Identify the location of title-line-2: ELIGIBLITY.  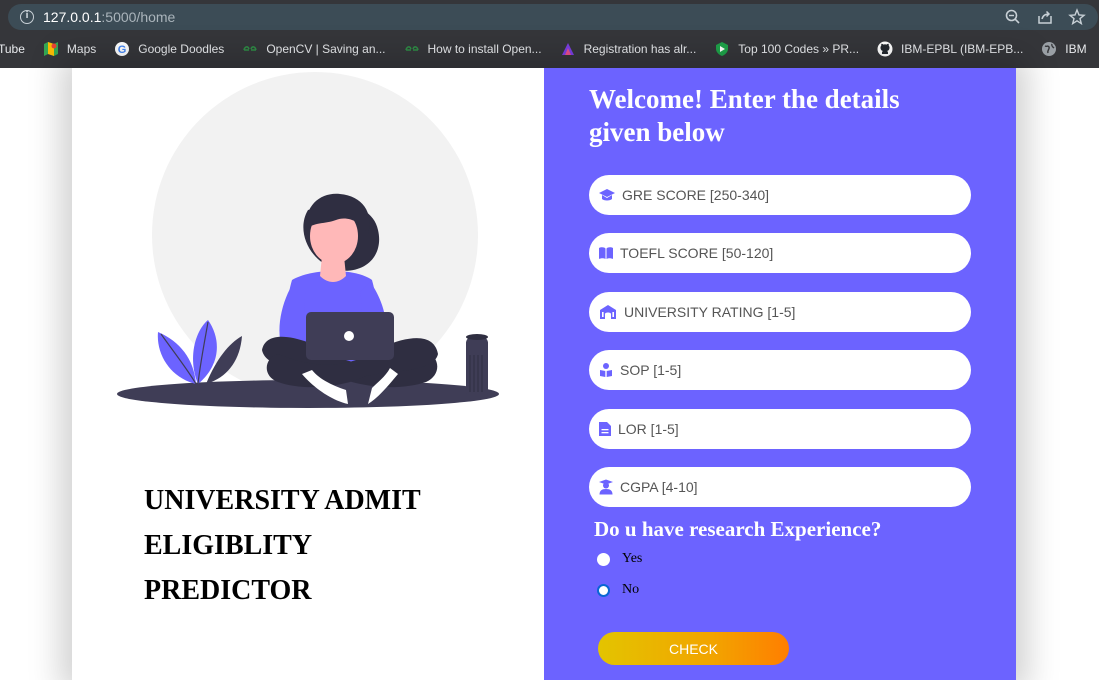
(228, 545).